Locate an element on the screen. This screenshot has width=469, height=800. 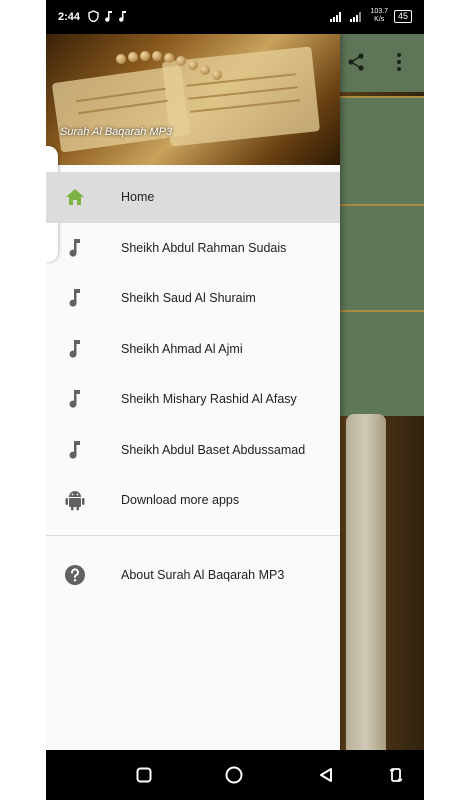
rotate-screen-button is located at coordinates (396, 775).